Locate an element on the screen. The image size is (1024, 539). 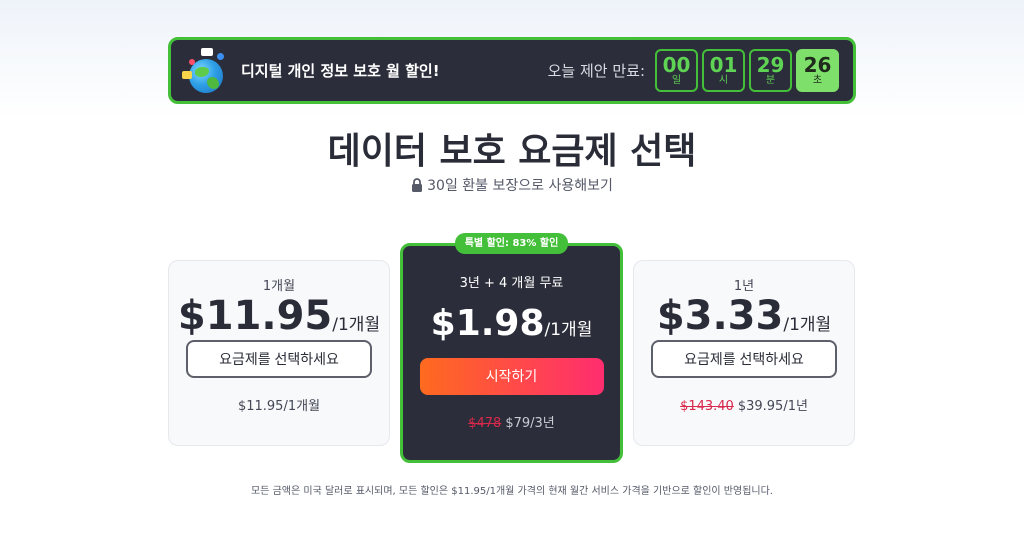
plan-billing: $143.40 $39.95/1년 is located at coordinates (744, 404).